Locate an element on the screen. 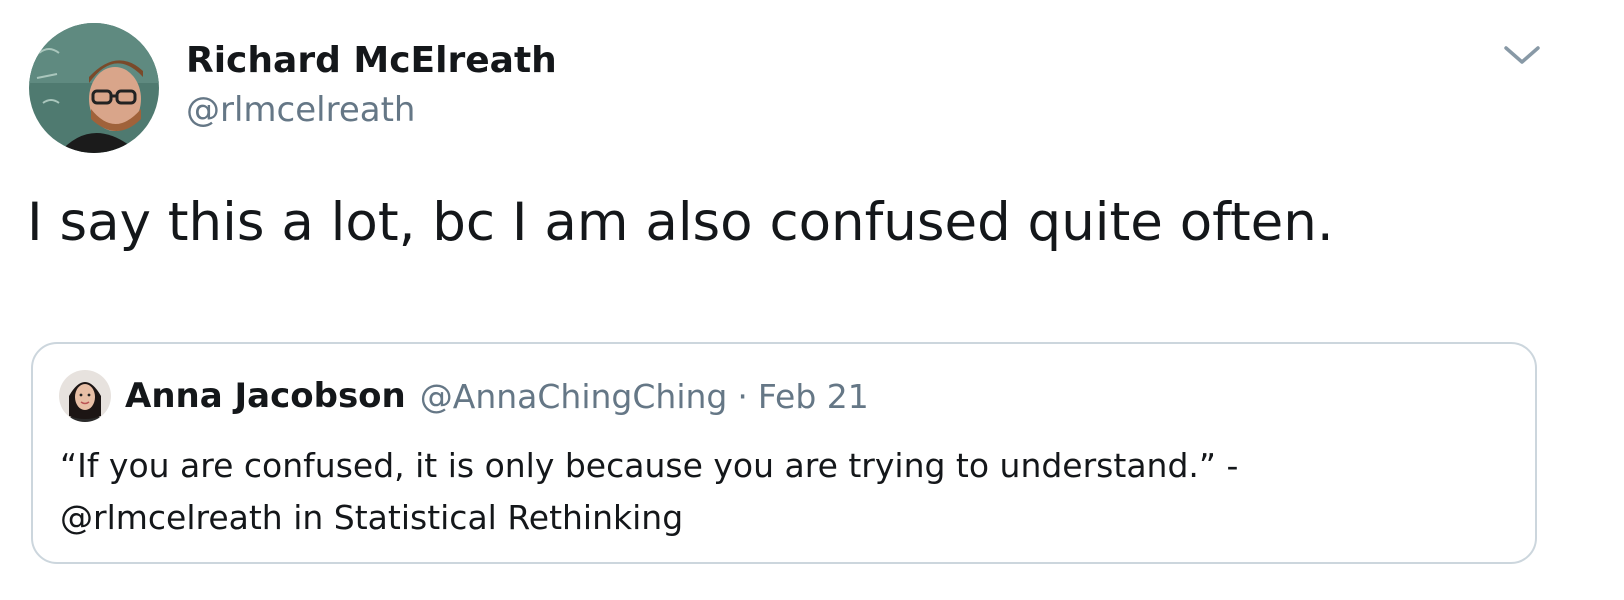 The width and height of the screenshot is (1624, 600). quoted-tweet-date: Feb 21 is located at coordinates (813, 396).